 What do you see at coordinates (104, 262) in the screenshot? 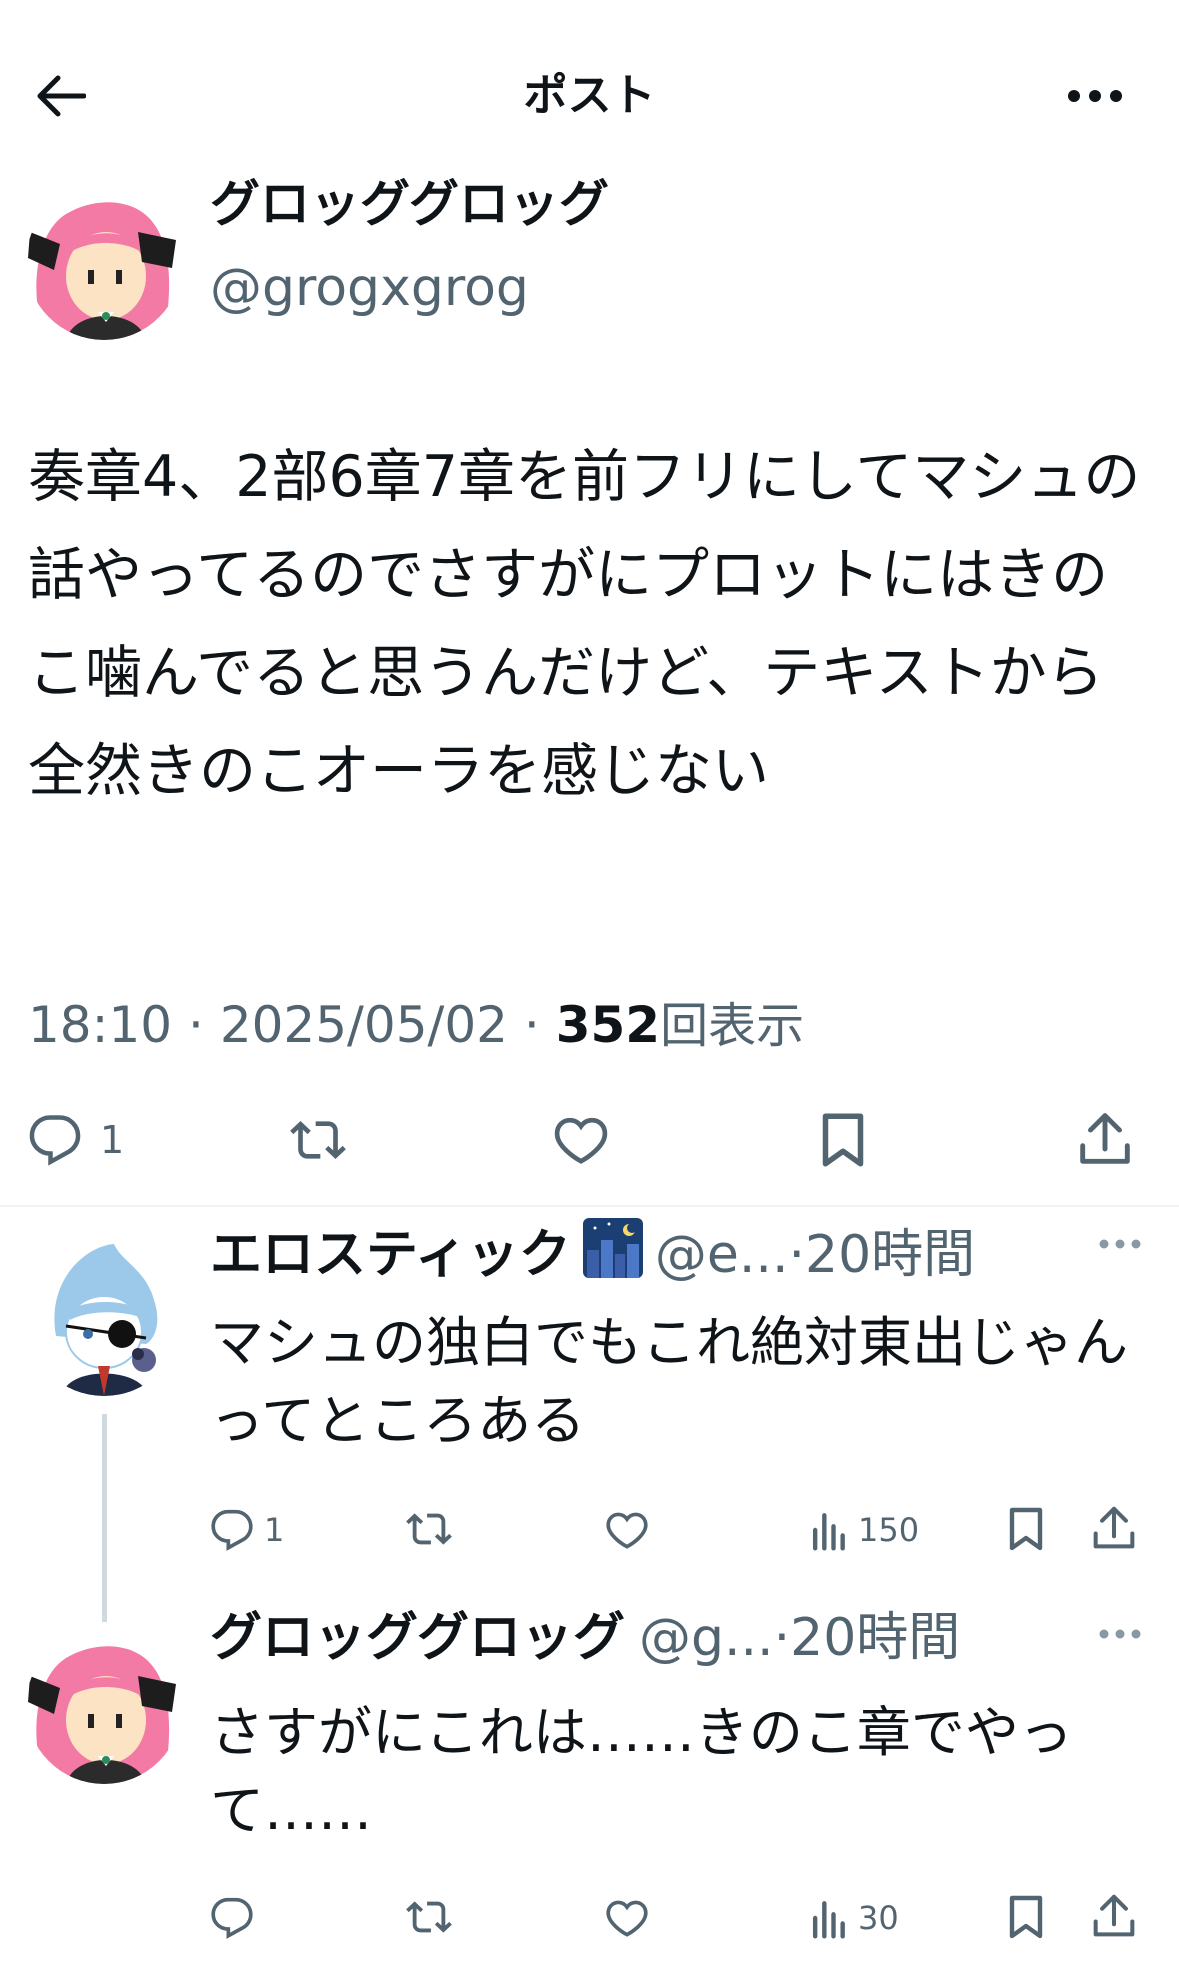
I see `author-avatar` at bounding box center [104, 262].